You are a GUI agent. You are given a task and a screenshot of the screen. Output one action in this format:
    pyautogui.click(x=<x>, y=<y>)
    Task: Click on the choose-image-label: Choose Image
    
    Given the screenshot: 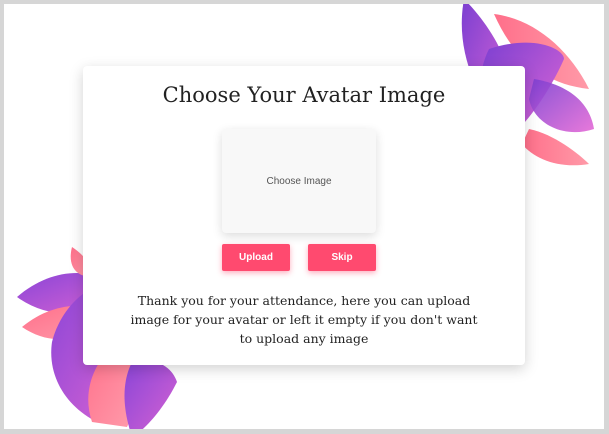 What is the action you would take?
    pyautogui.click(x=299, y=181)
    